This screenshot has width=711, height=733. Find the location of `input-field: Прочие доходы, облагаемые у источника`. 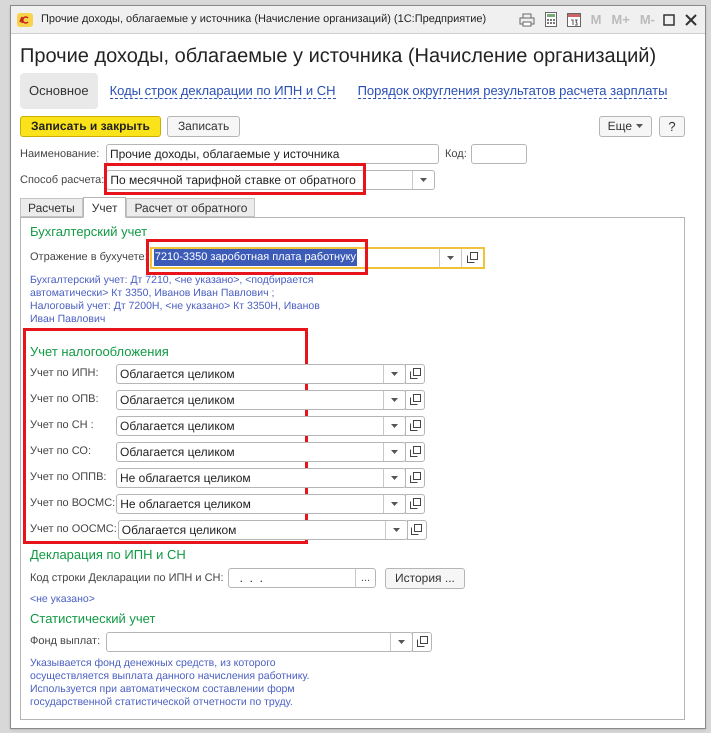

input-field: Прочие доходы, облагаемые у источника is located at coordinates (272, 154).